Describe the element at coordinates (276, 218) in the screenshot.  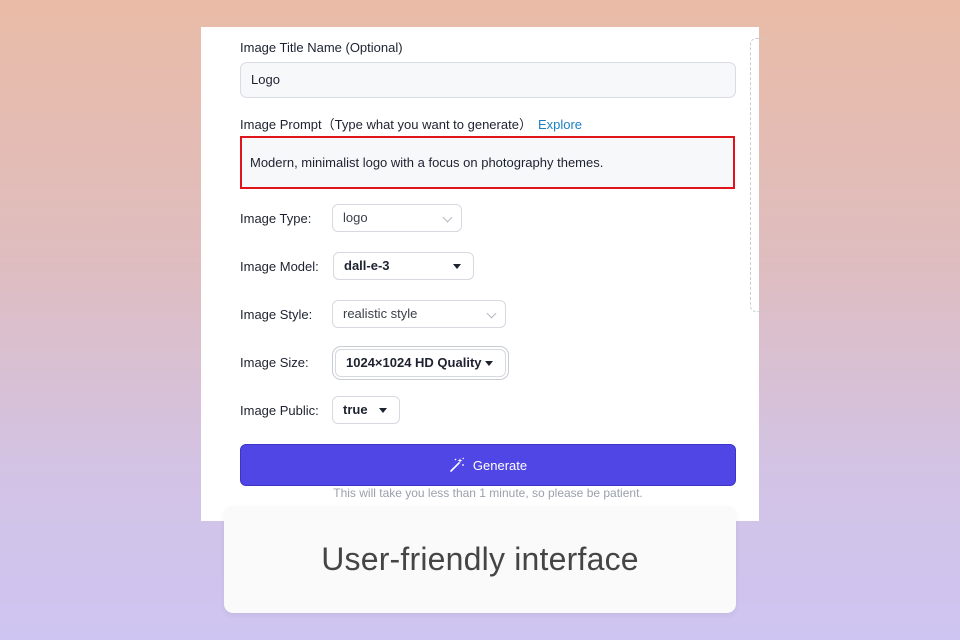
I see `type-label: Image Type:` at that location.